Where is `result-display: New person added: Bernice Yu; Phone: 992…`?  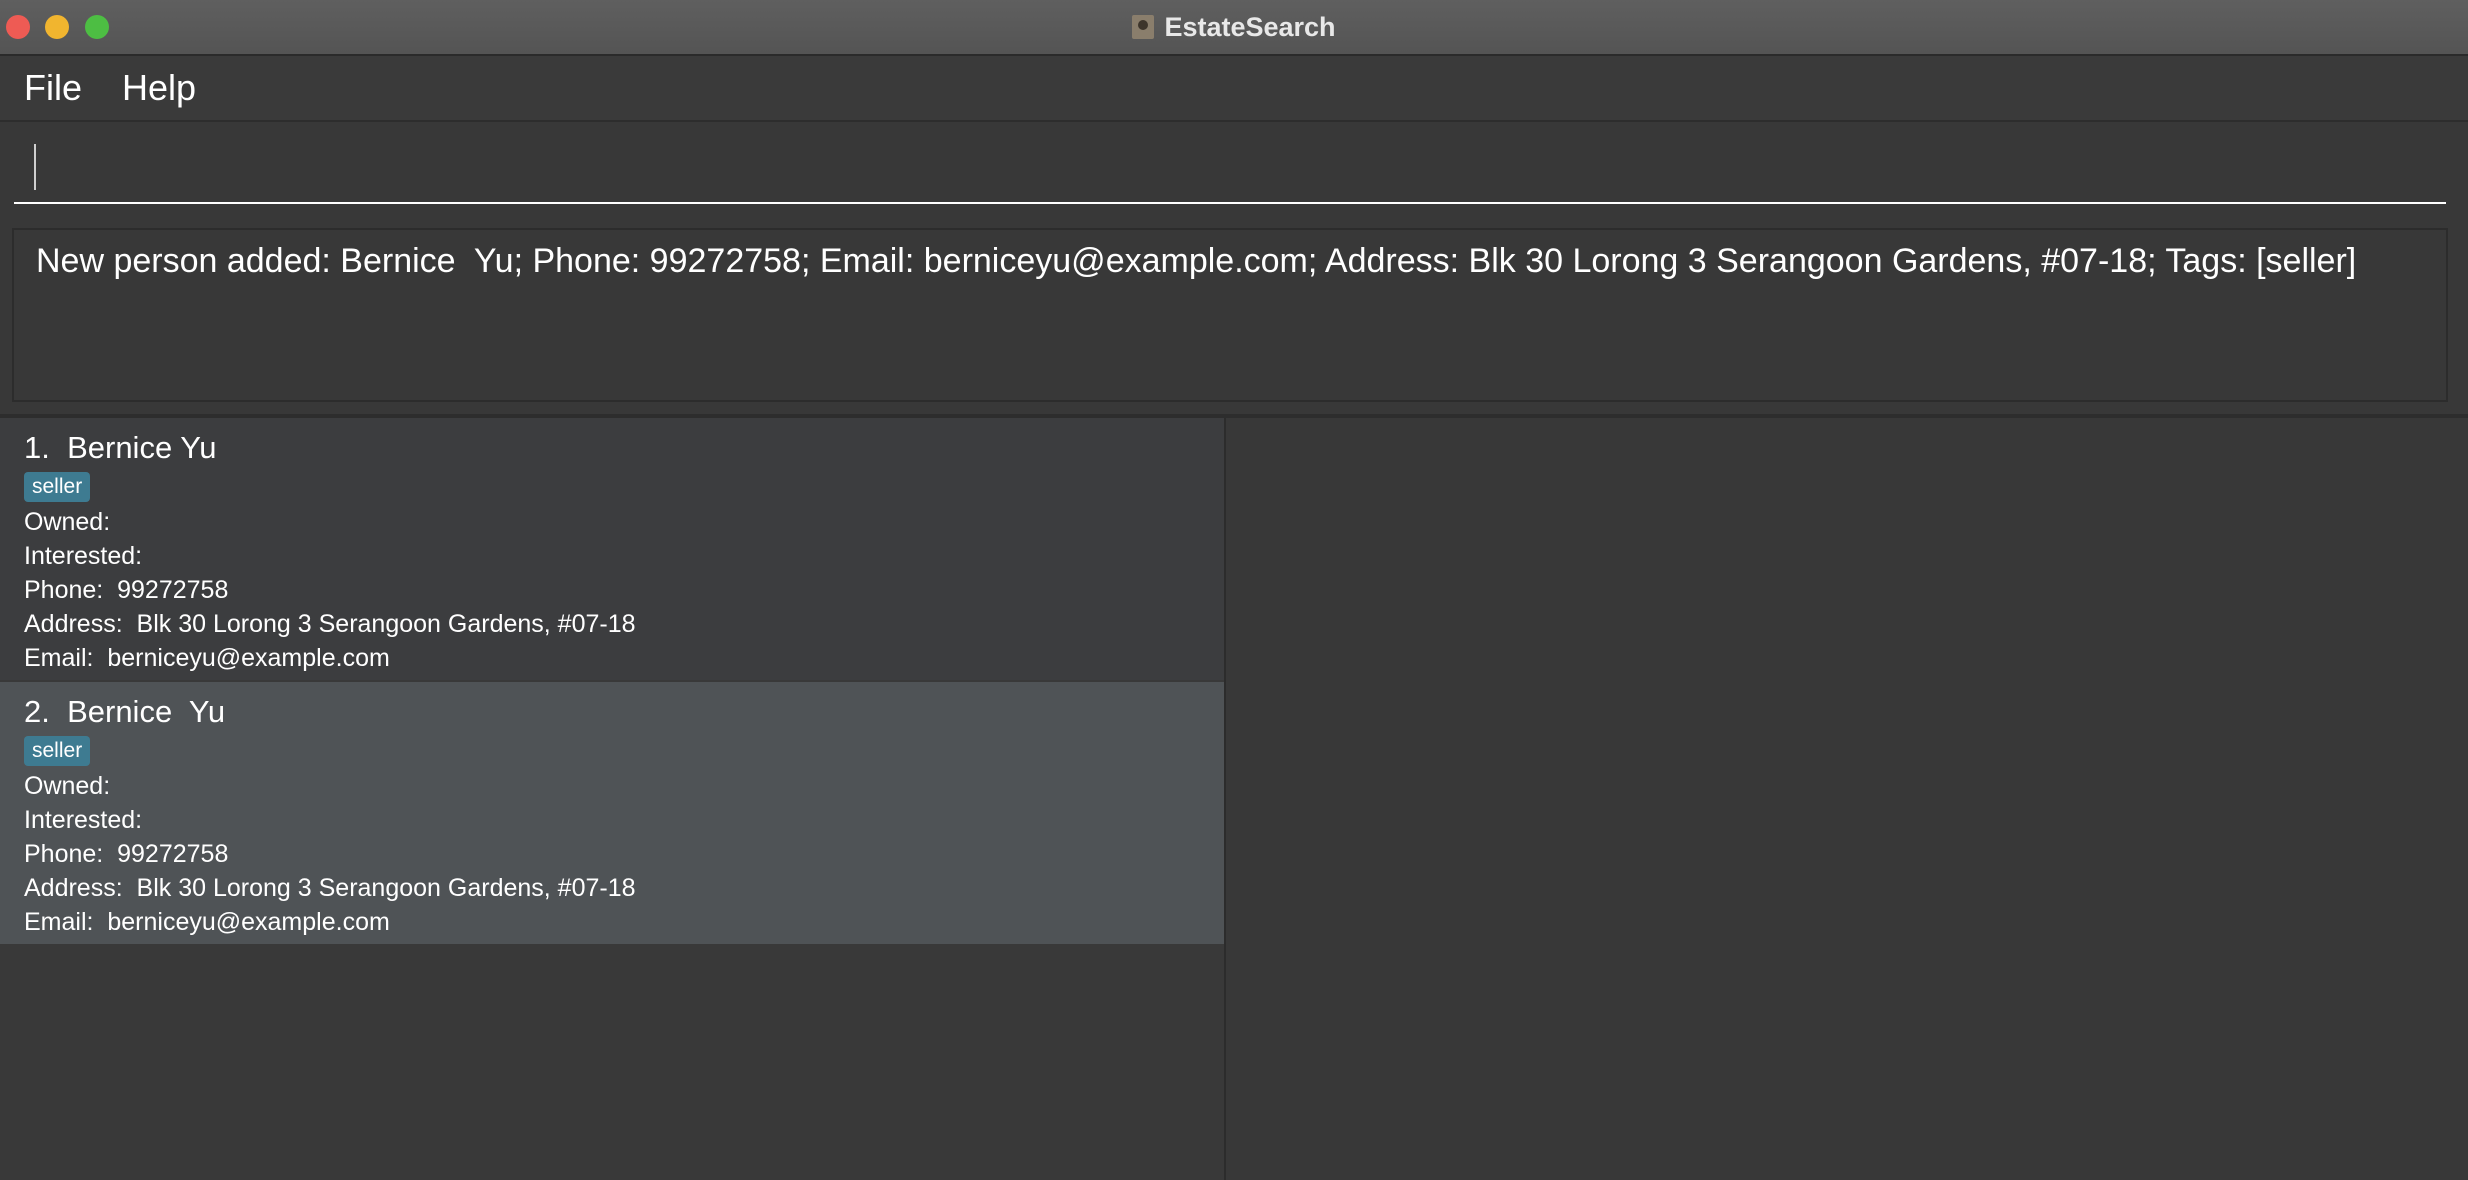
result-display: New person added: Bernice Yu; Phone: 992… is located at coordinates (1230, 315).